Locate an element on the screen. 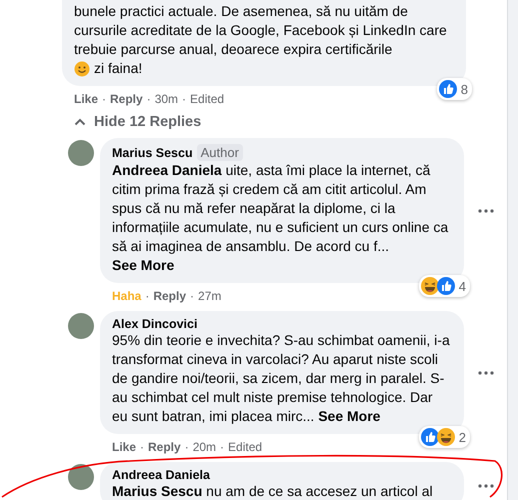 The image size is (518, 500). author-badge: Author is located at coordinates (219, 152).